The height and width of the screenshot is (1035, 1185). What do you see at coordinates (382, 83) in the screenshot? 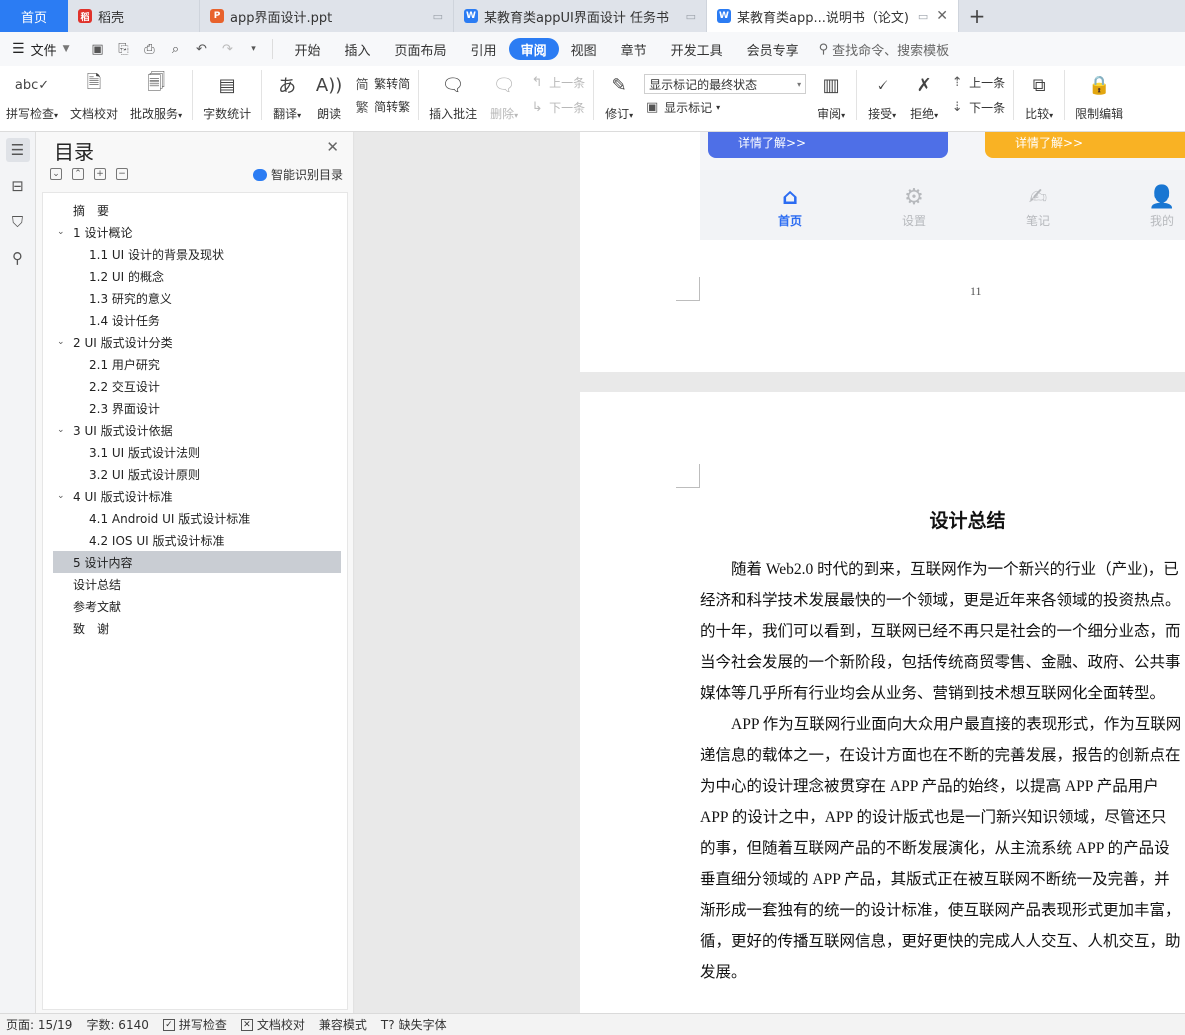
I see `trad-to-simp-button: 简繁转简` at bounding box center [382, 83].